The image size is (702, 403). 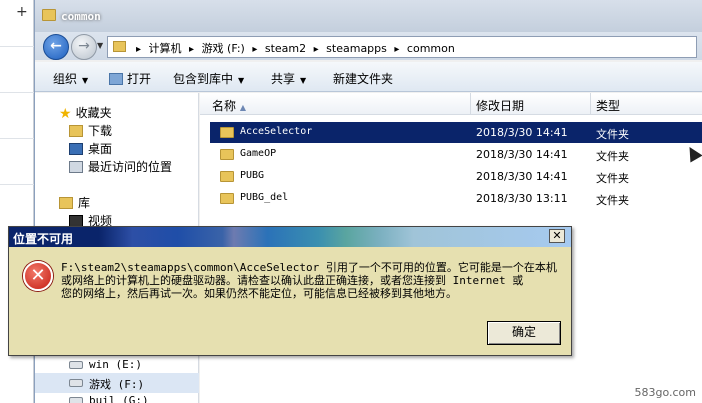 I want to click on breadcrumb-item: steam2, so click(x=285, y=48).